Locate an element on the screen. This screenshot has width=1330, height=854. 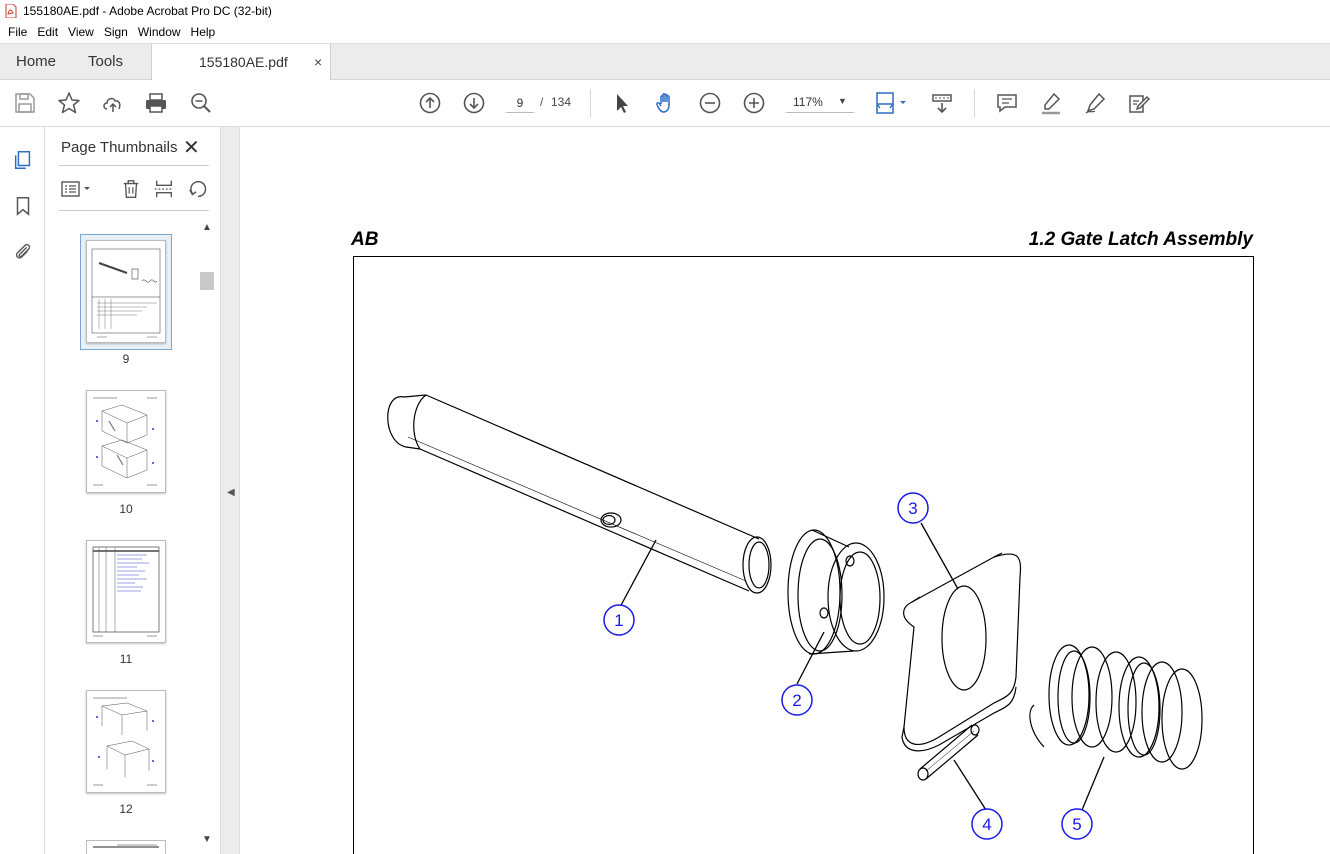
scroll-down-icon: ▼ is located at coordinates (207, 839).